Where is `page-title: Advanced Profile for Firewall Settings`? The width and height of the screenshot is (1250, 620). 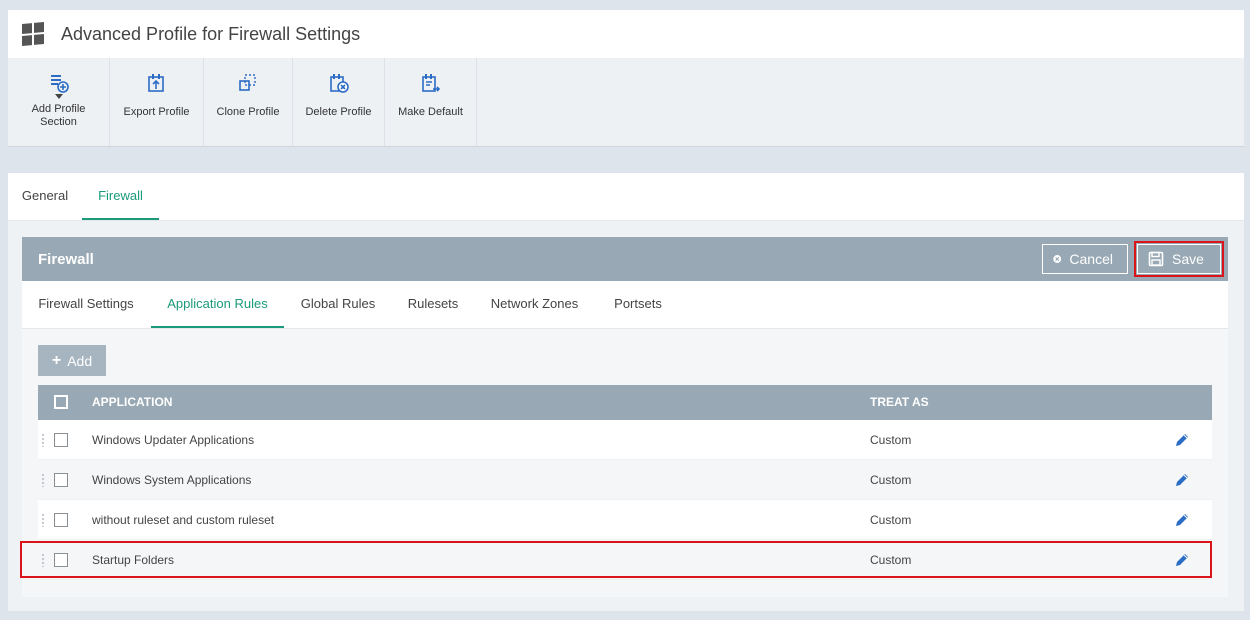
page-title: Advanced Profile for Firewall Settings is located at coordinates (211, 33).